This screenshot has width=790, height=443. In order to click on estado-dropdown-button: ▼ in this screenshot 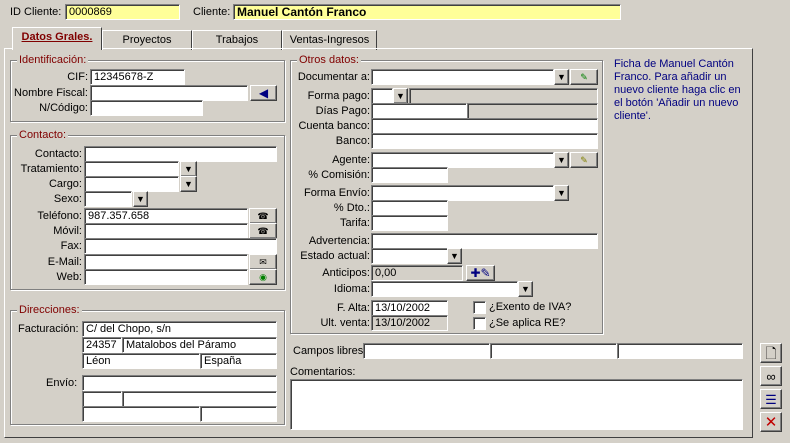, I will do `click(454, 256)`.